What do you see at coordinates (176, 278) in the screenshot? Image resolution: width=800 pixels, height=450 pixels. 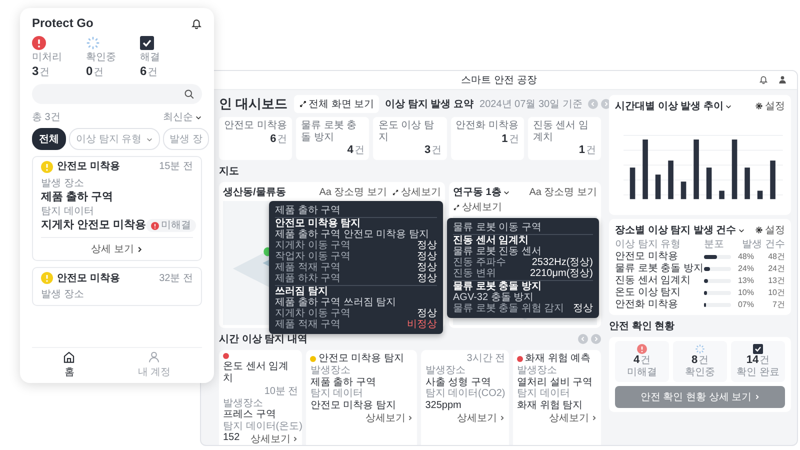 I see `alert-time: 32분 전` at bounding box center [176, 278].